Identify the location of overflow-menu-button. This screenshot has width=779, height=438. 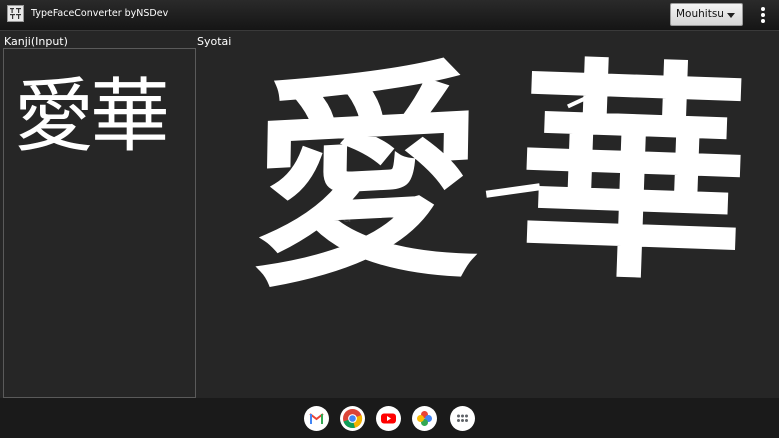
(763, 15).